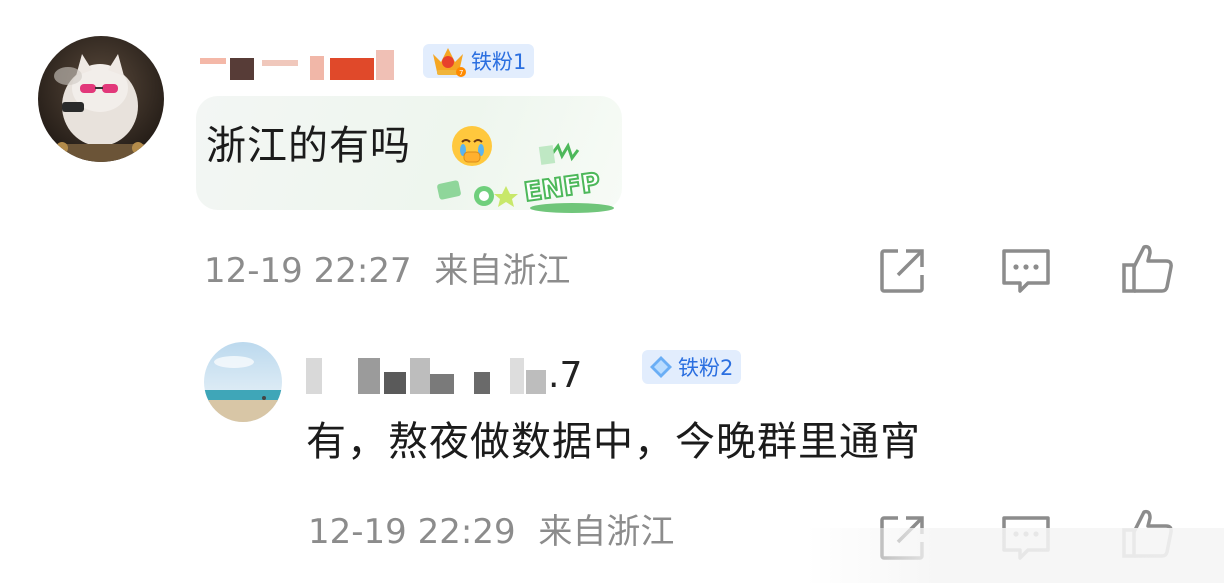 The height and width of the screenshot is (583, 1224). What do you see at coordinates (101, 99) in the screenshot?
I see `commenter-avatar` at bounding box center [101, 99].